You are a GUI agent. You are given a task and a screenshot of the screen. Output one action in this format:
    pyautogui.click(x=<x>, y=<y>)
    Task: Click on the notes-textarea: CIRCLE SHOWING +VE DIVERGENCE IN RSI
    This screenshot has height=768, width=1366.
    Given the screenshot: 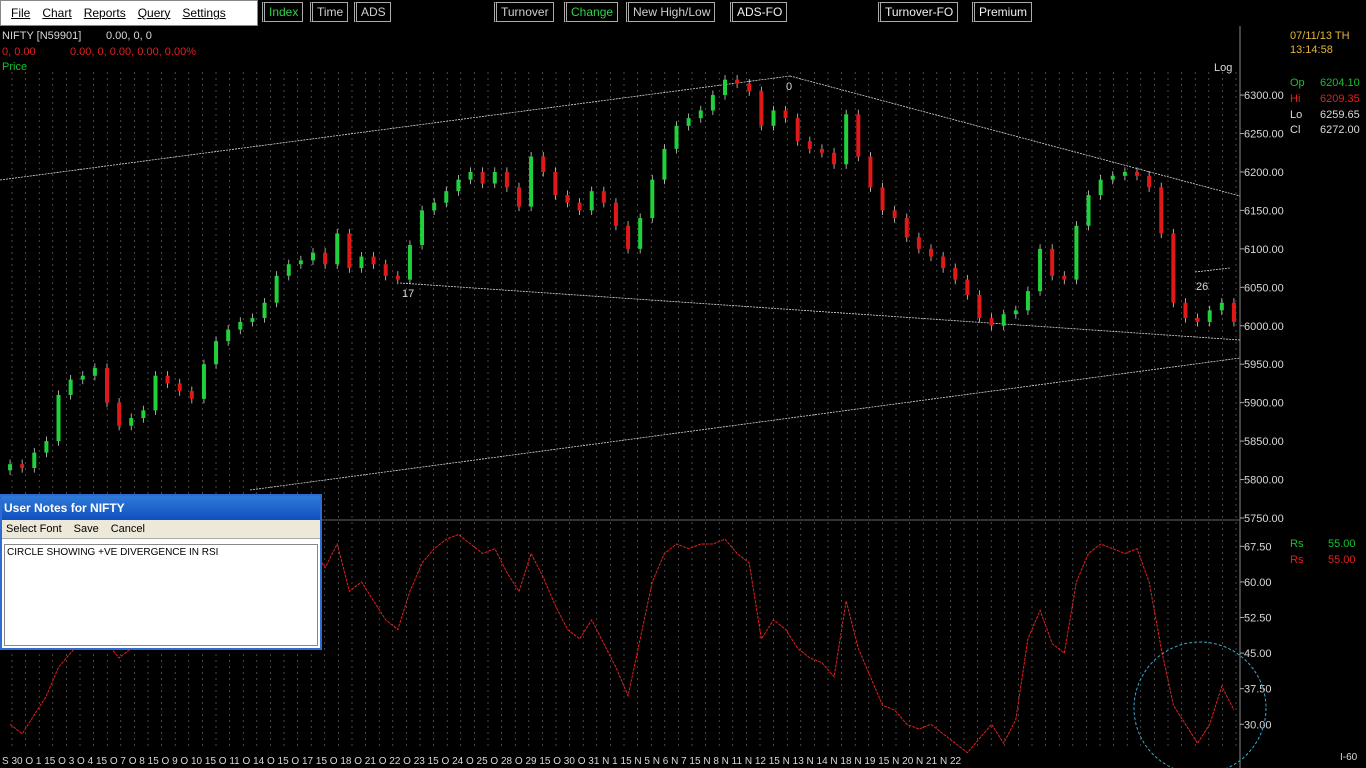 What is the action you would take?
    pyautogui.click(x=161, y=595)
    